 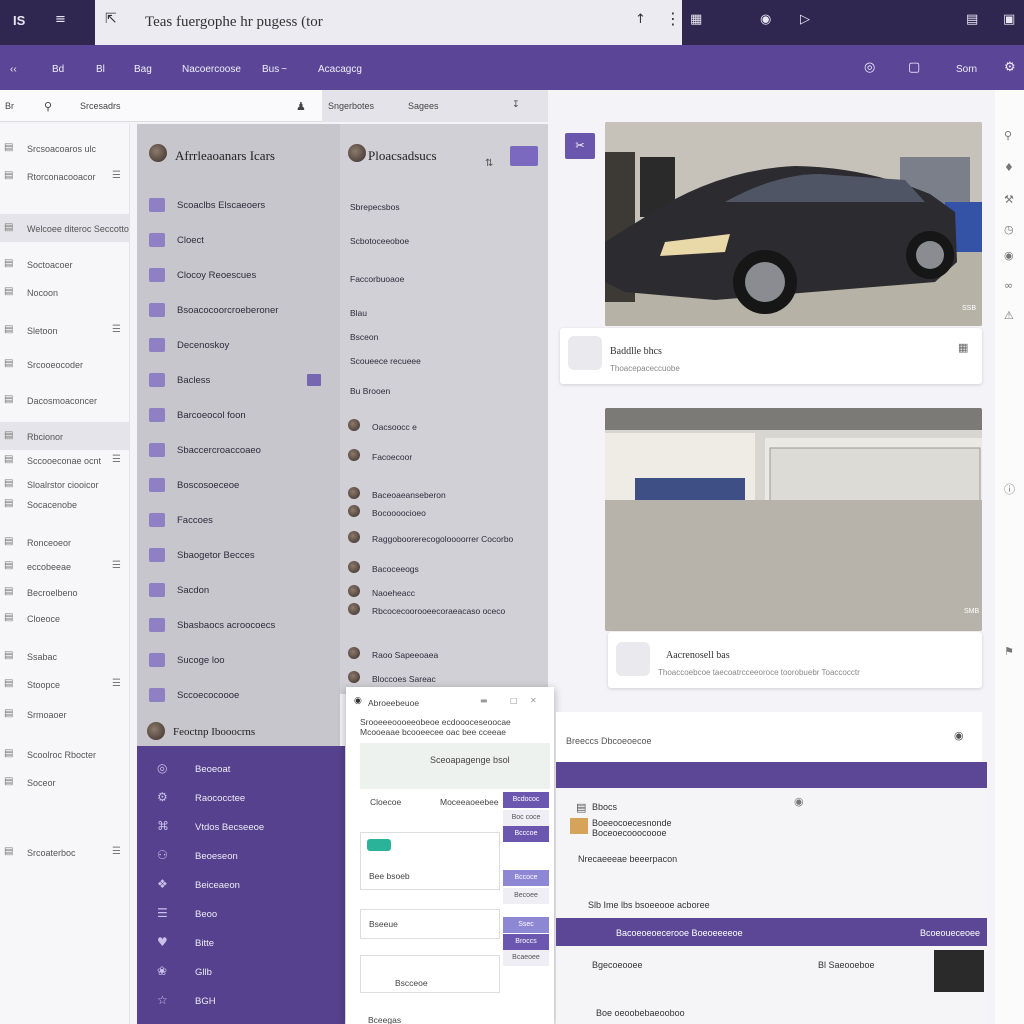 What do you see at coordinates (100, 69) in the screenshot?
I see `toolbar-item-2: Bl` at bounding box center [100, 69].